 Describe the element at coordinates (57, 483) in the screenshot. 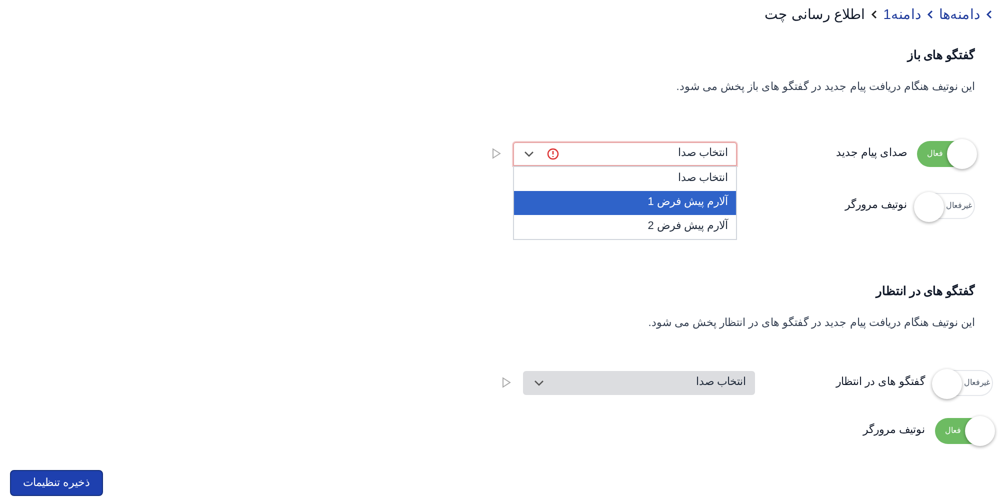

I see `save-settings-button: ذخیره تنظیمات` at that location.